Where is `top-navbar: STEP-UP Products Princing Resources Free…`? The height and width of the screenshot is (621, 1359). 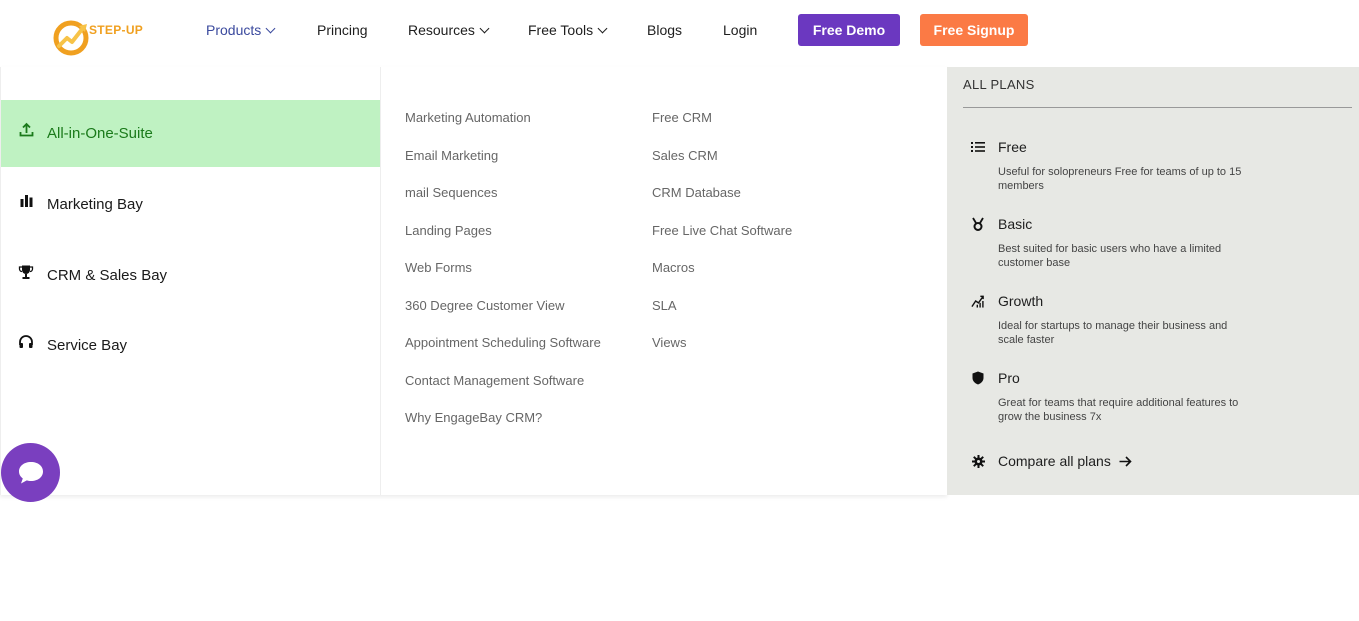 top-navbar: STEP-UP Products Princing Resources Free… is located at coordinates (679, 33).